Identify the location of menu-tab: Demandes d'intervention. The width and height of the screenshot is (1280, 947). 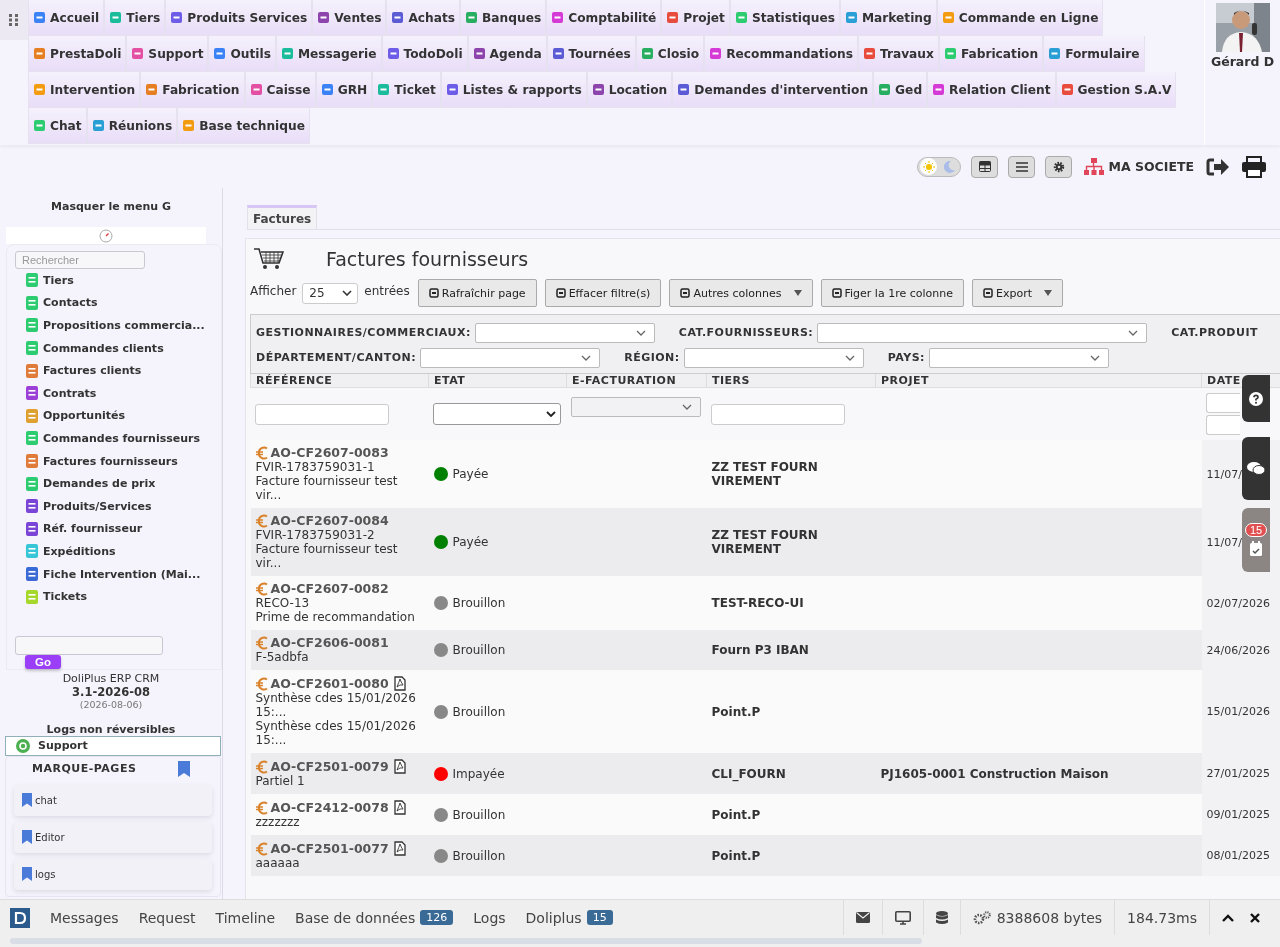
(773, 90).